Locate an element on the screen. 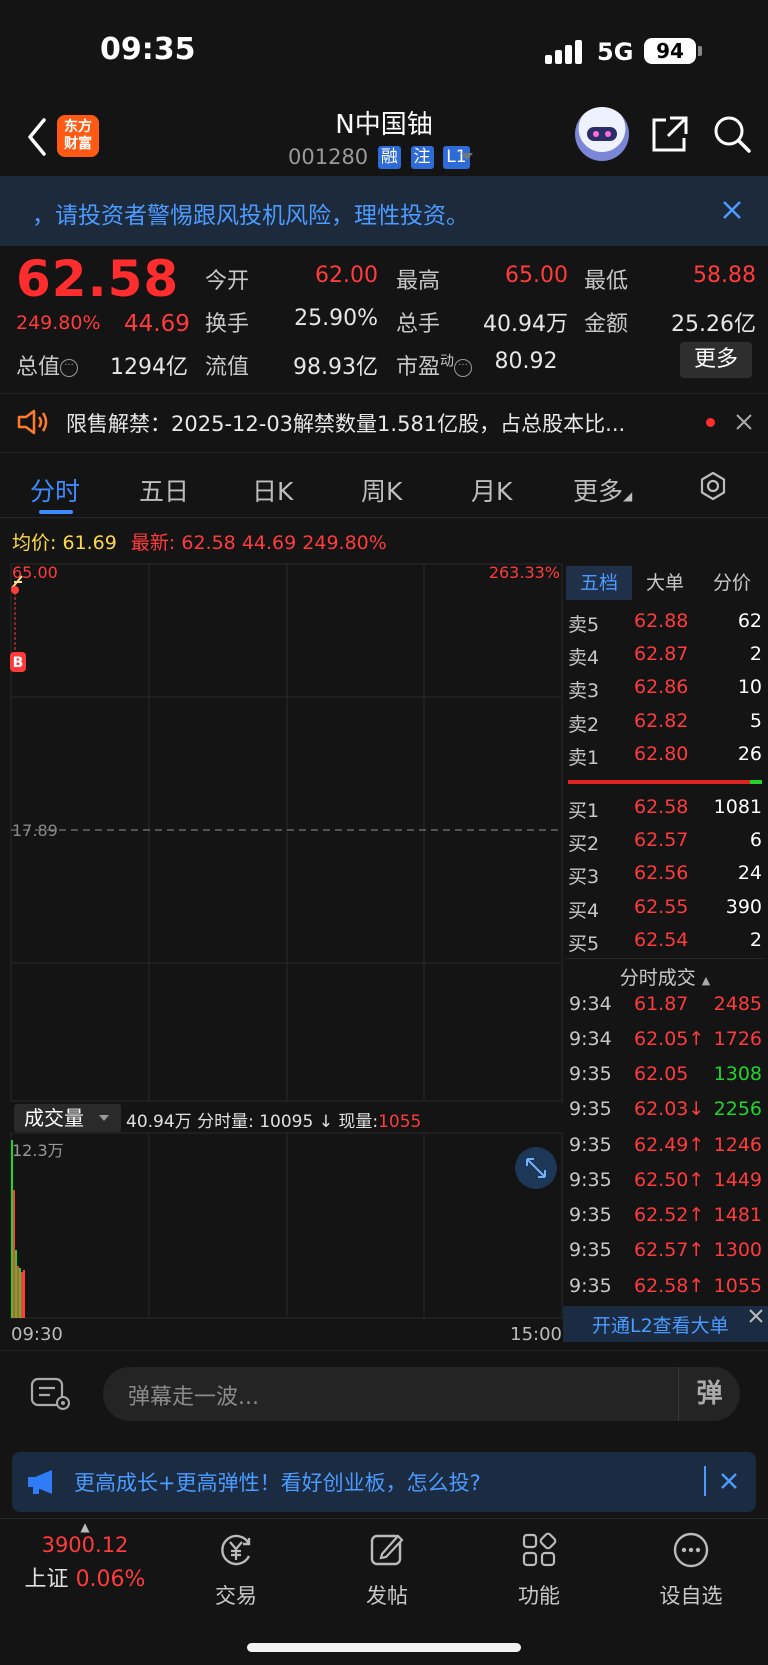  turnover-label: 换手 is located at coordinates (227, 324).